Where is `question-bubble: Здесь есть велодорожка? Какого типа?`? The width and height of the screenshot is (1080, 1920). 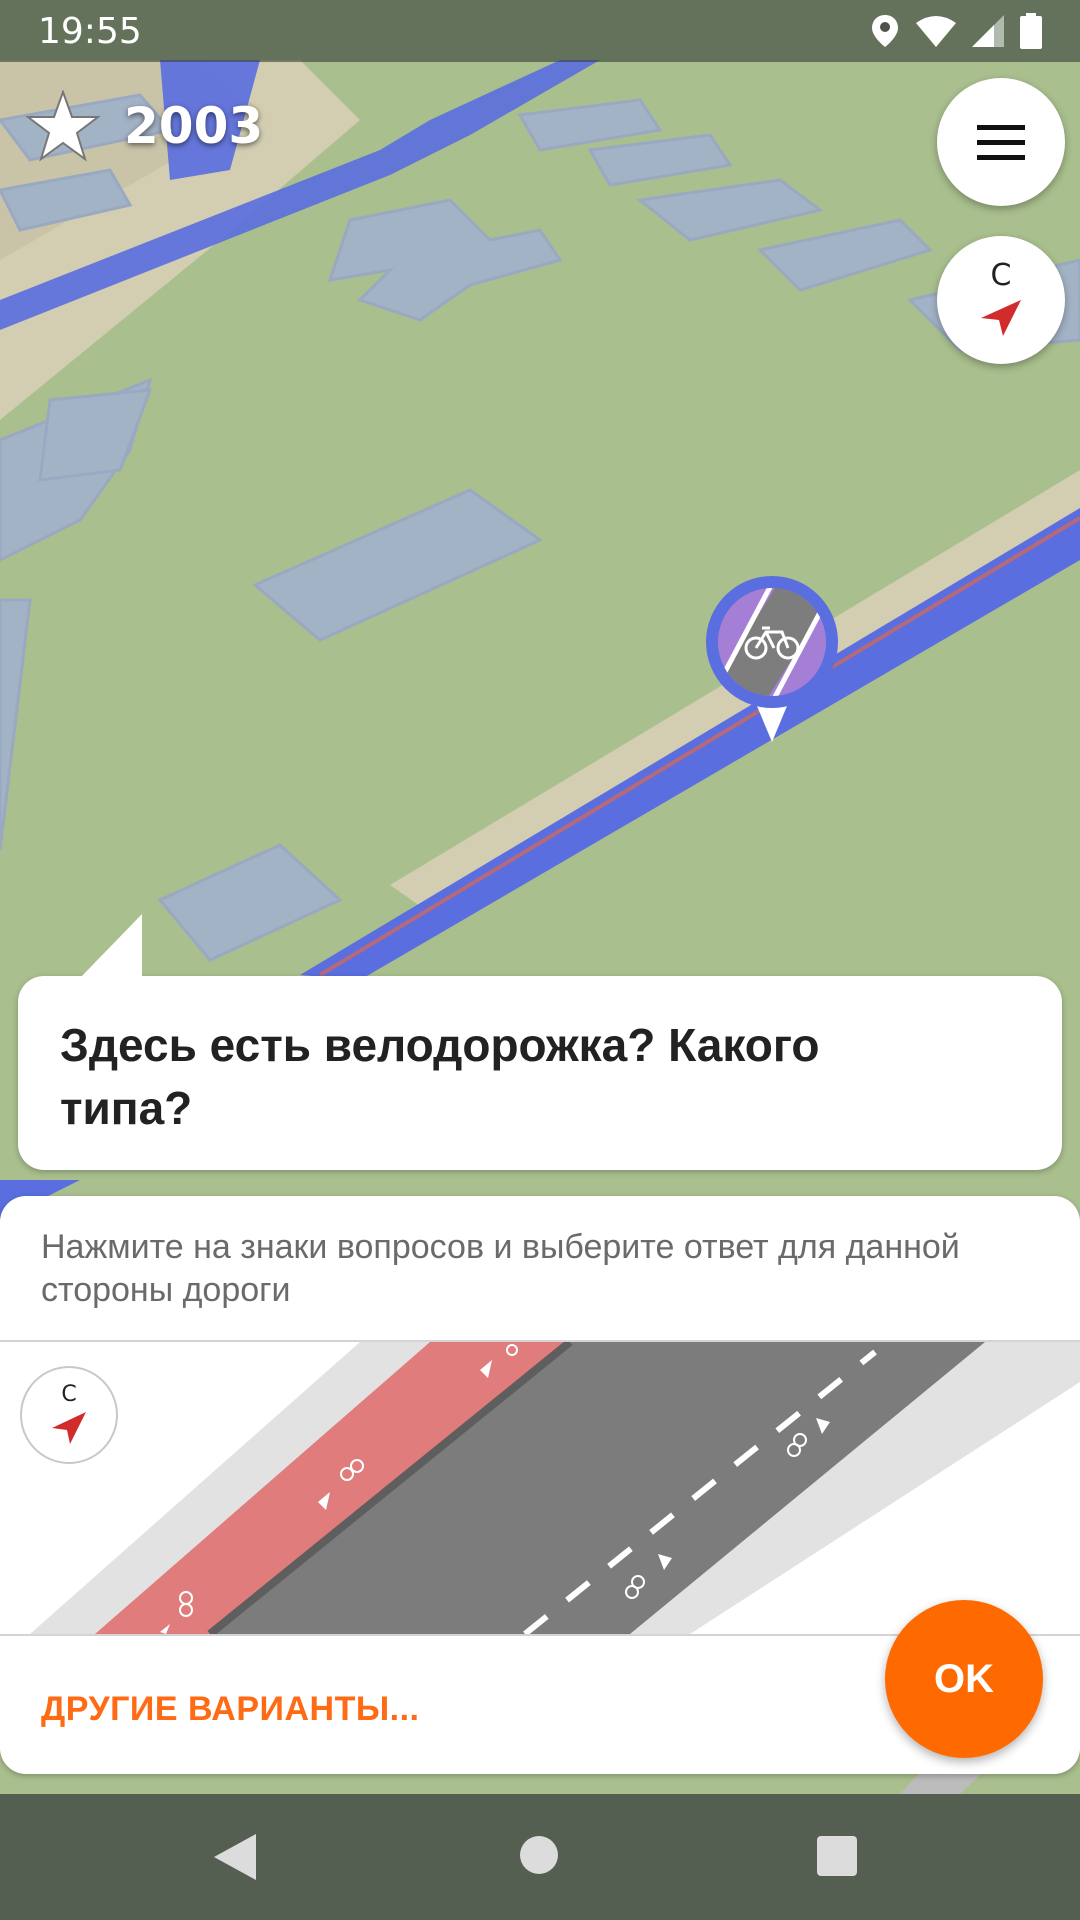 question-bubble: Здесь есть велодорожка? Какого типа? is located at coordinates (540, 1042).